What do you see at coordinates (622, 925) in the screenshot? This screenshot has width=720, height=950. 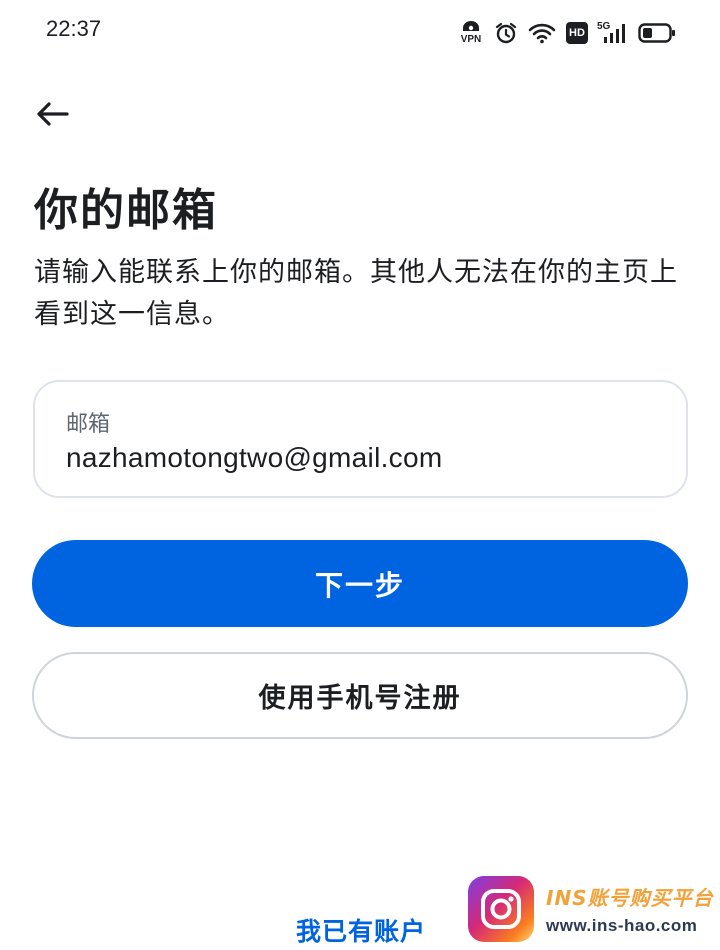 I see `watermark-url: www.ins-hao.com` at bounding box center [622, 925].